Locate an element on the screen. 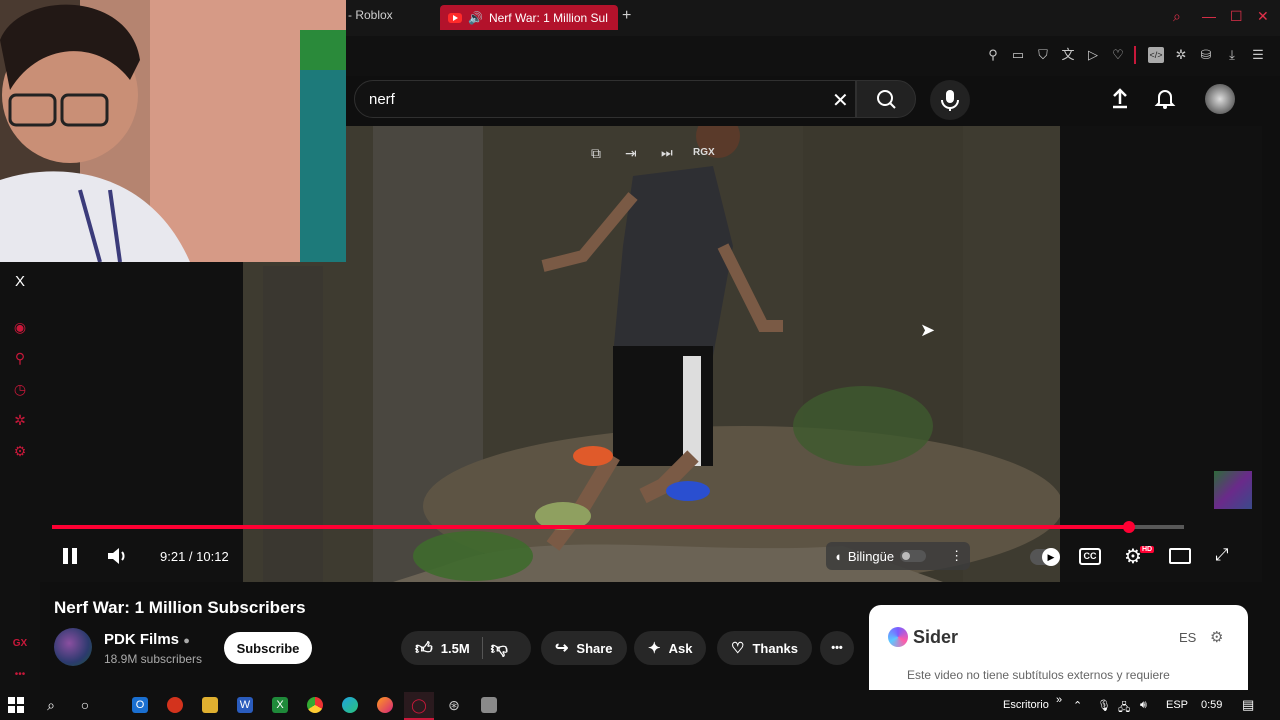  overlay-label: RGX is located at coordinates (704, 152).